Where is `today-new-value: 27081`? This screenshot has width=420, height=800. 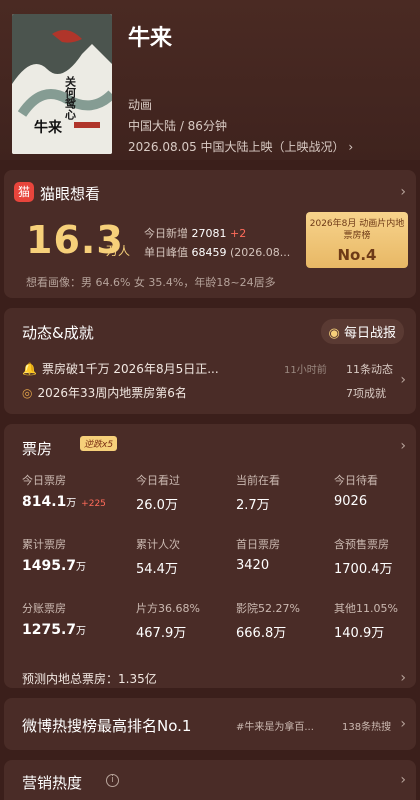
today-new-value: 27081 is located at coordinates (209, 233).